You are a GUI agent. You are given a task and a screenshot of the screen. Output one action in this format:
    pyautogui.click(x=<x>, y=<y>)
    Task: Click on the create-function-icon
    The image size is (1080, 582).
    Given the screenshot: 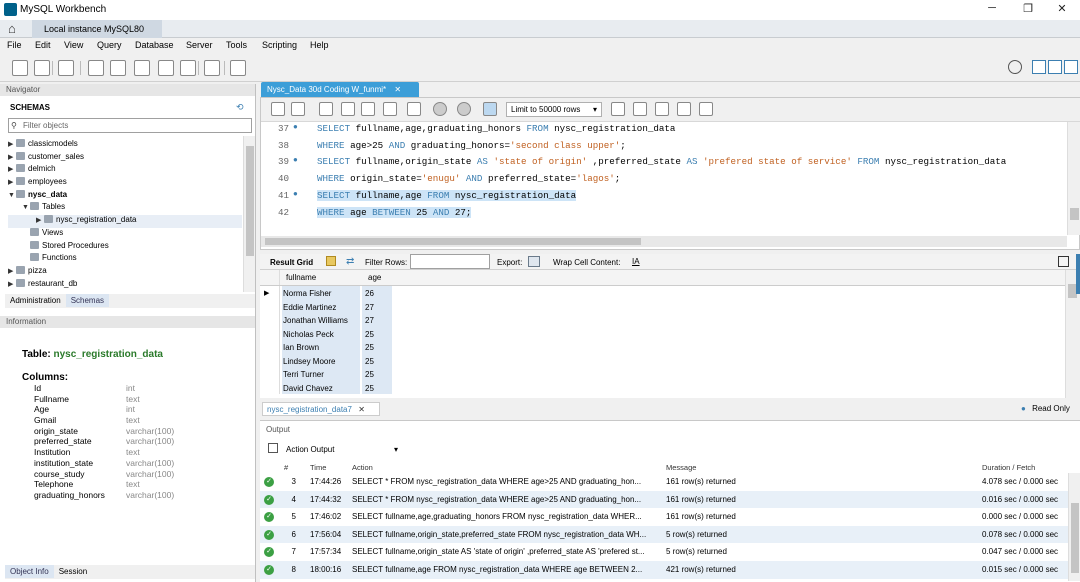 What is the action you would take?
    pyautogui.click(x=188, y=68)
    